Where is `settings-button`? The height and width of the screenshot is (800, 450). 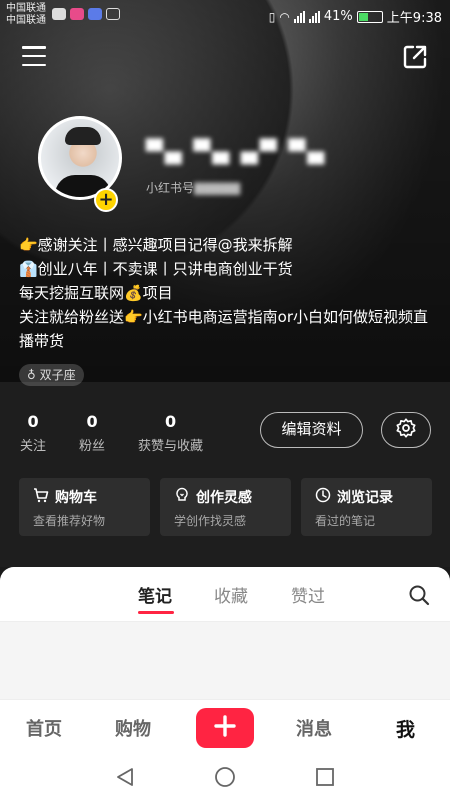
settings-button is located at coordinates (406, 430).